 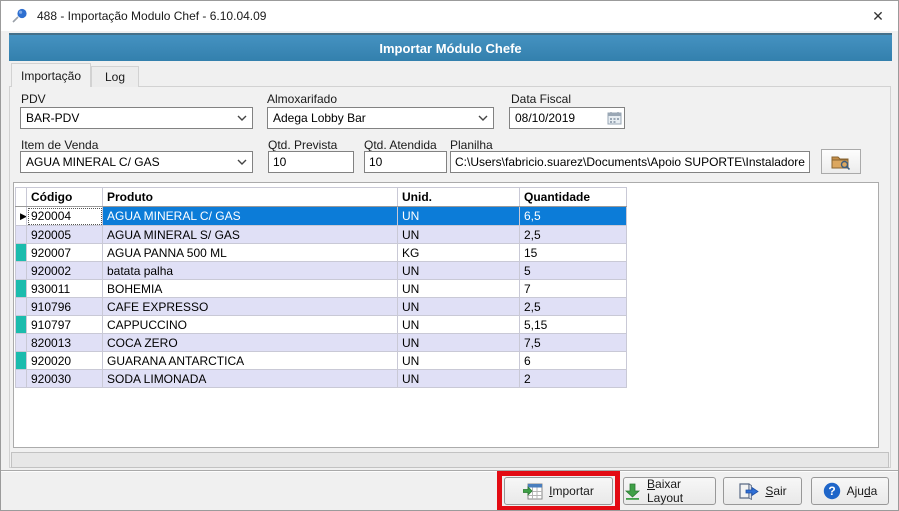 I want to click on cell-codigo: 920004, so click(x=64, y=216).